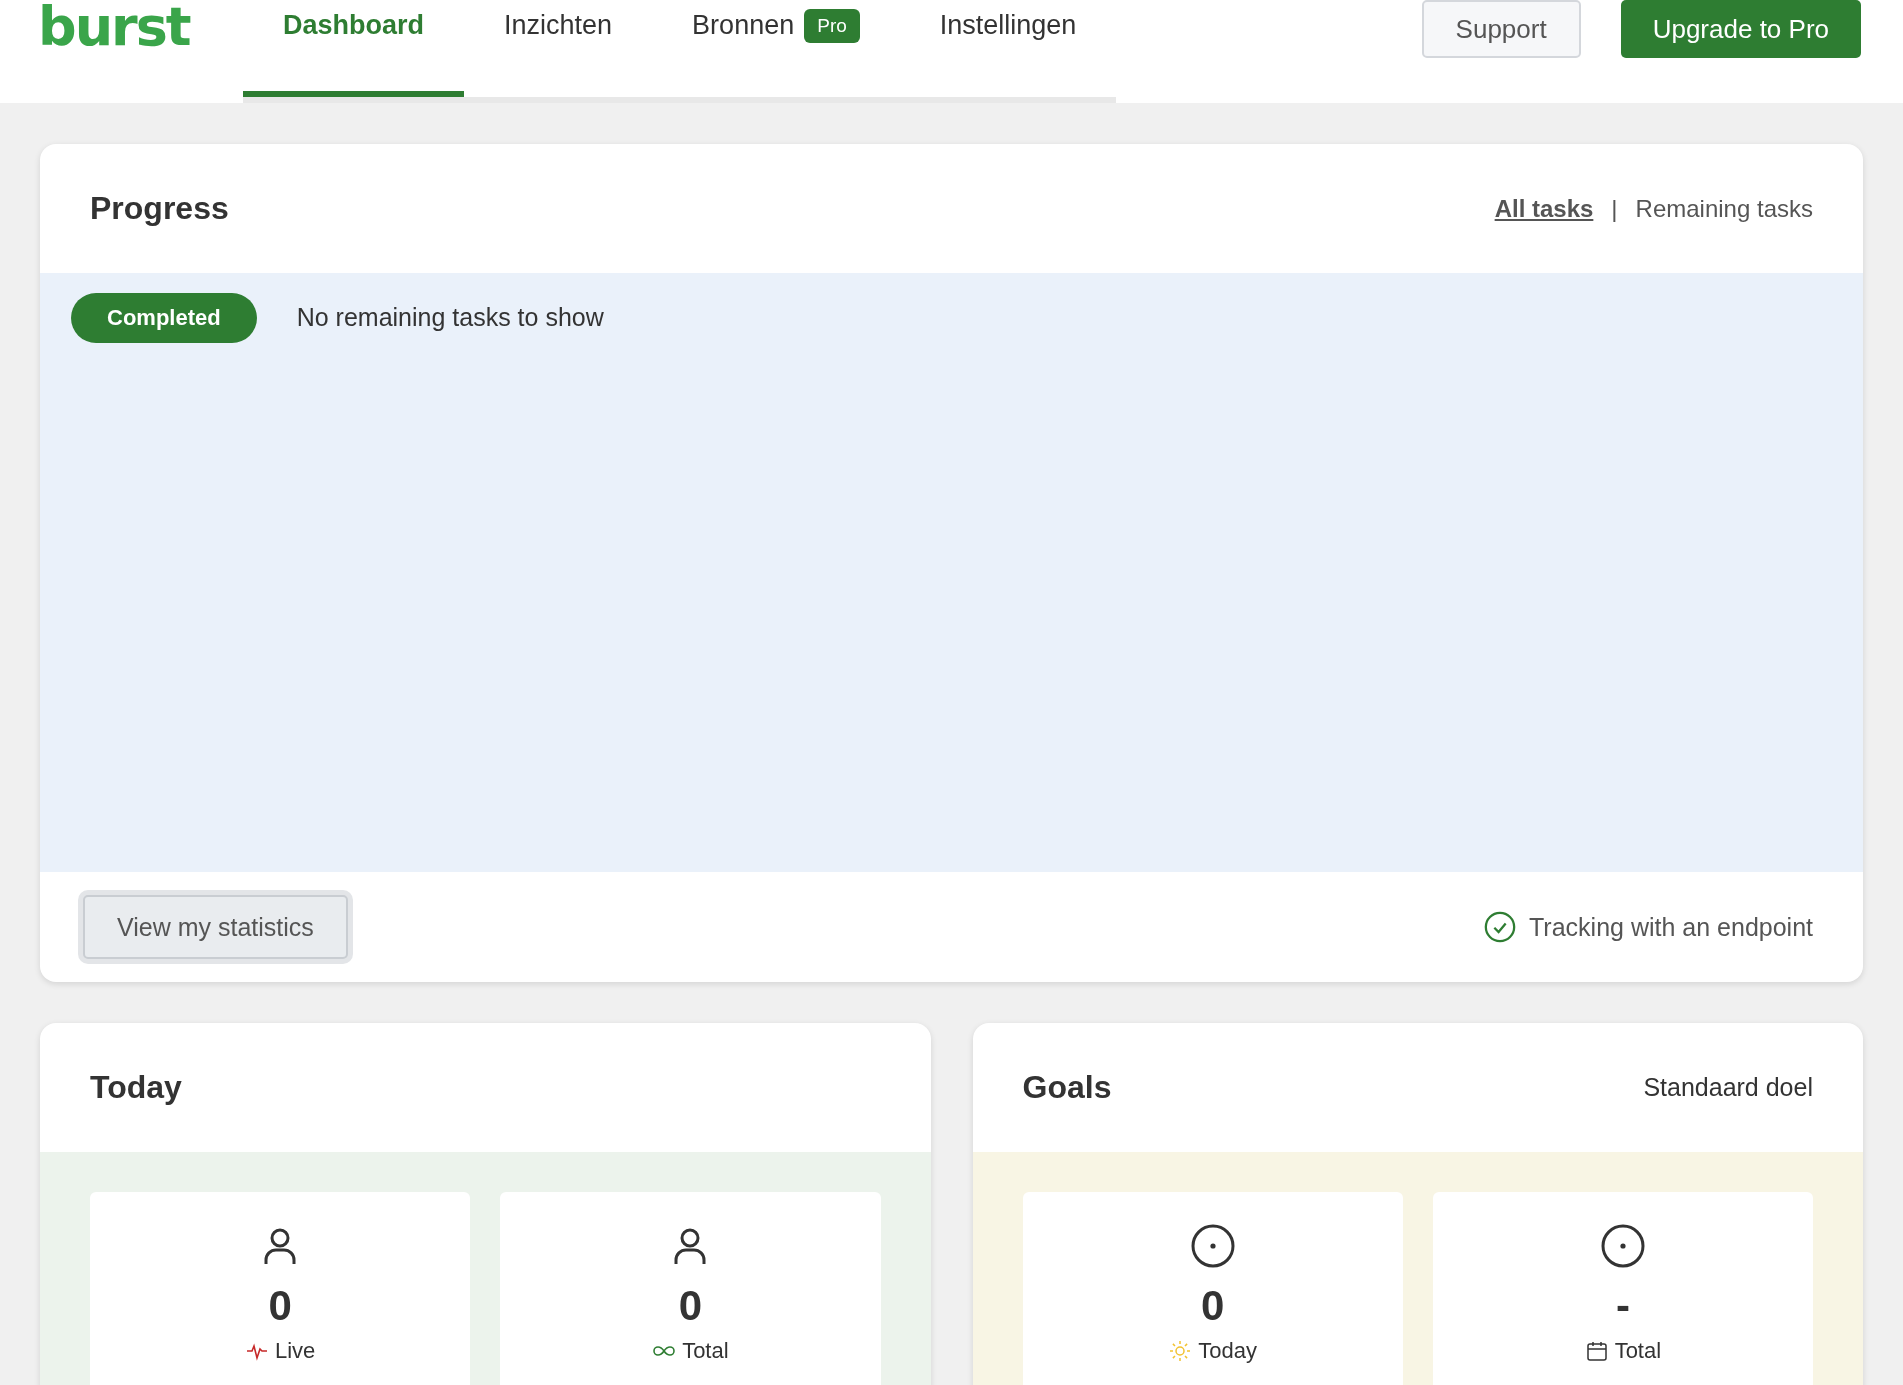 This screenshot has width=1903, height=1385. What do you see at coordinates (1544, 208) in the screenshot?
I see `filter-link: All tasks` at bounding box center [1544, 208].